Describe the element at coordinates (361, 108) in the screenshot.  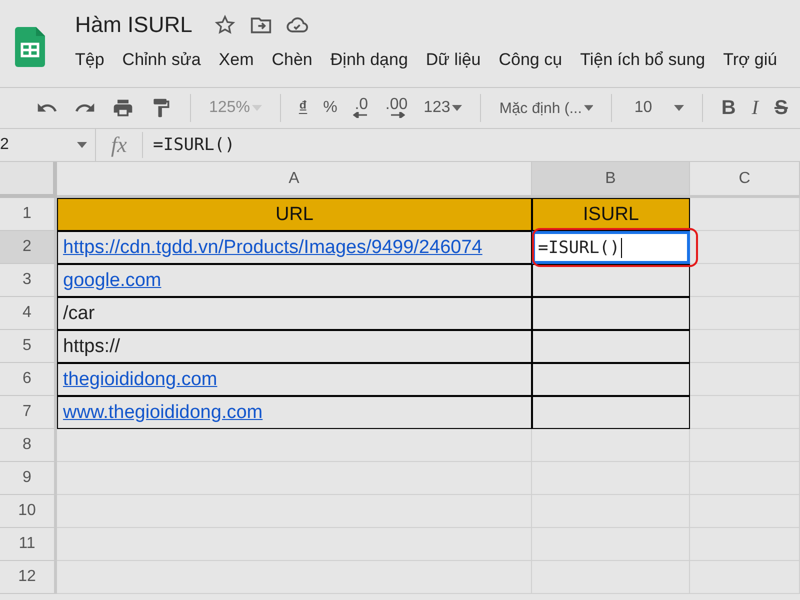
I see `decrease-decimals-button: .0` at that location.